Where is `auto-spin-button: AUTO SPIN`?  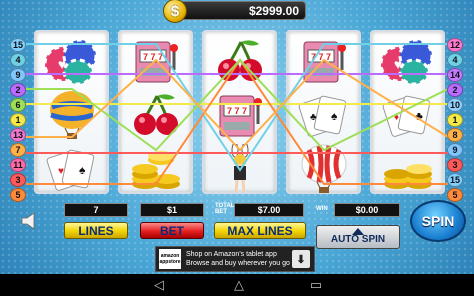
auto-spin-button: AUTO SPIN is located at coordinates (358, 237).